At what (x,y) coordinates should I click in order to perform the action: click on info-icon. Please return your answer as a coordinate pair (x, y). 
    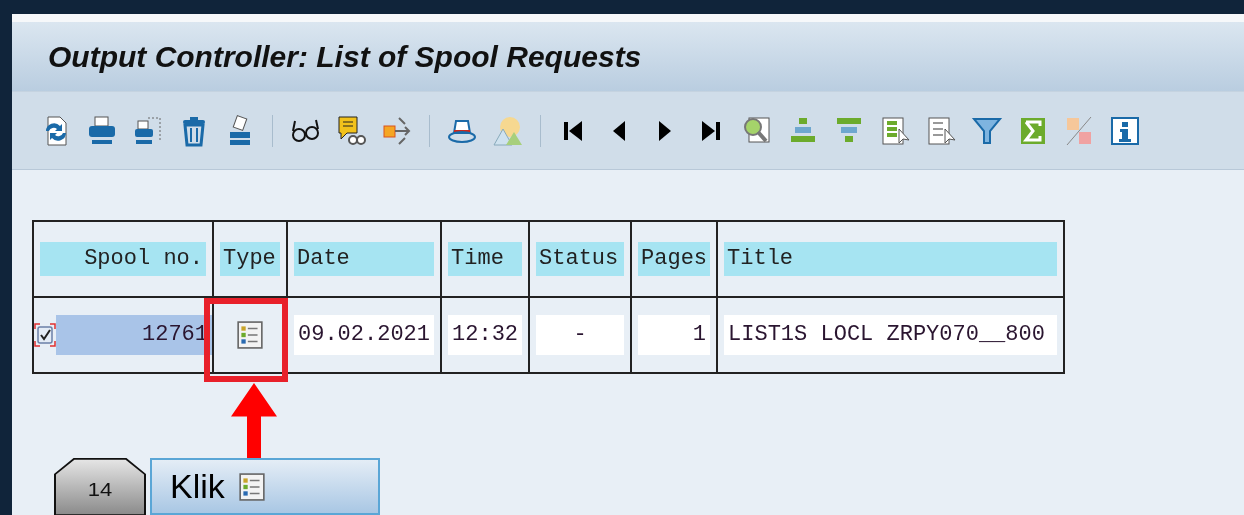
    Looking at the image, I should click on (1125, 130).